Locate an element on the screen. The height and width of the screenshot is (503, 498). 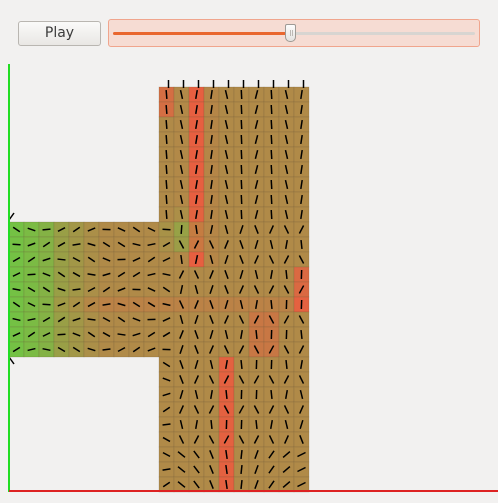
slider-handle is located at coordinates (291, 33).